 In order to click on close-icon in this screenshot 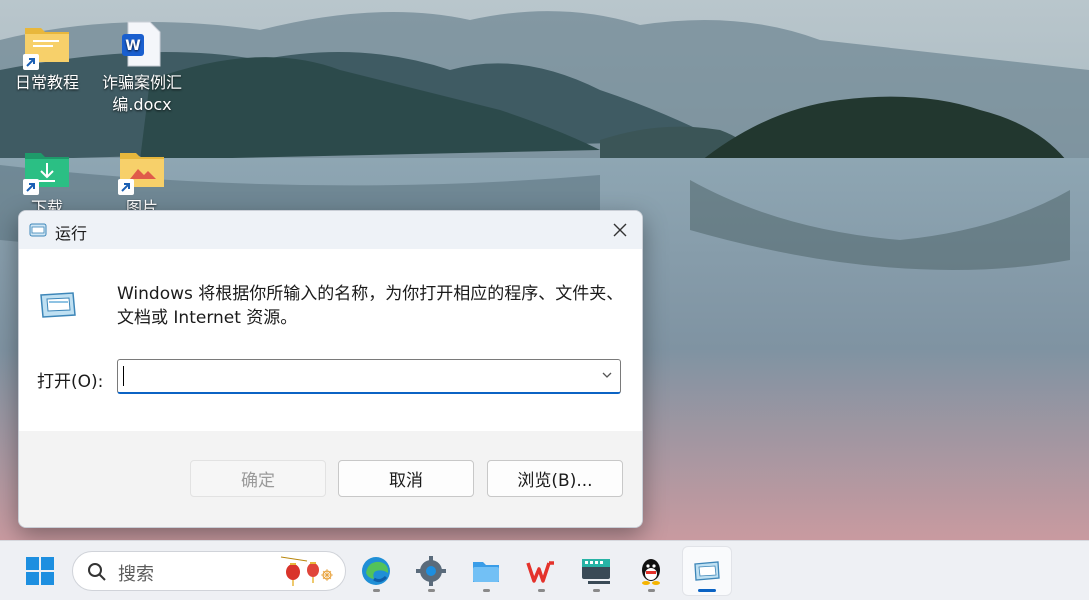, I will do `click(620, 230)`.